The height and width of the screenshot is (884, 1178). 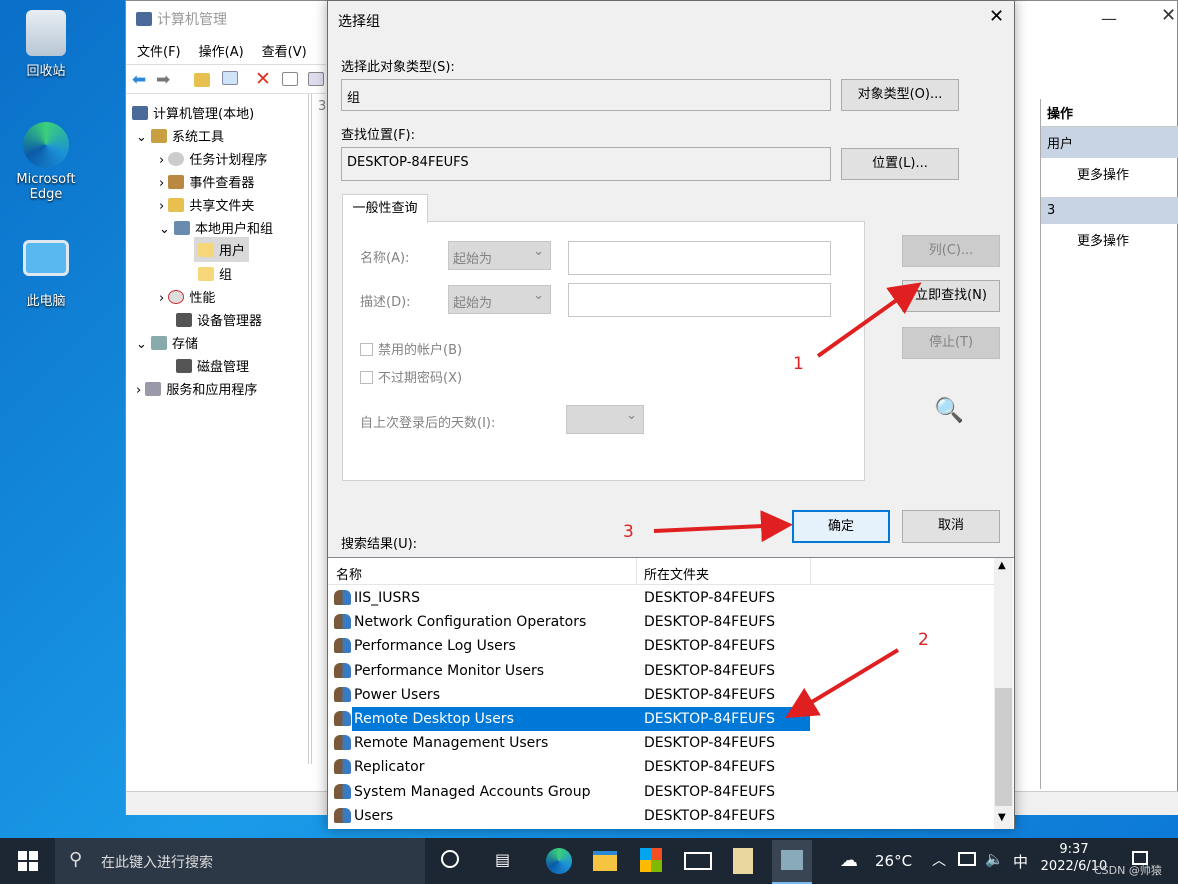 What do you see at coordinates (939, 860) in the screenshot?
I see `show-hidden-icons-chevron-icon: ︿` at bounding box center [939, 860].